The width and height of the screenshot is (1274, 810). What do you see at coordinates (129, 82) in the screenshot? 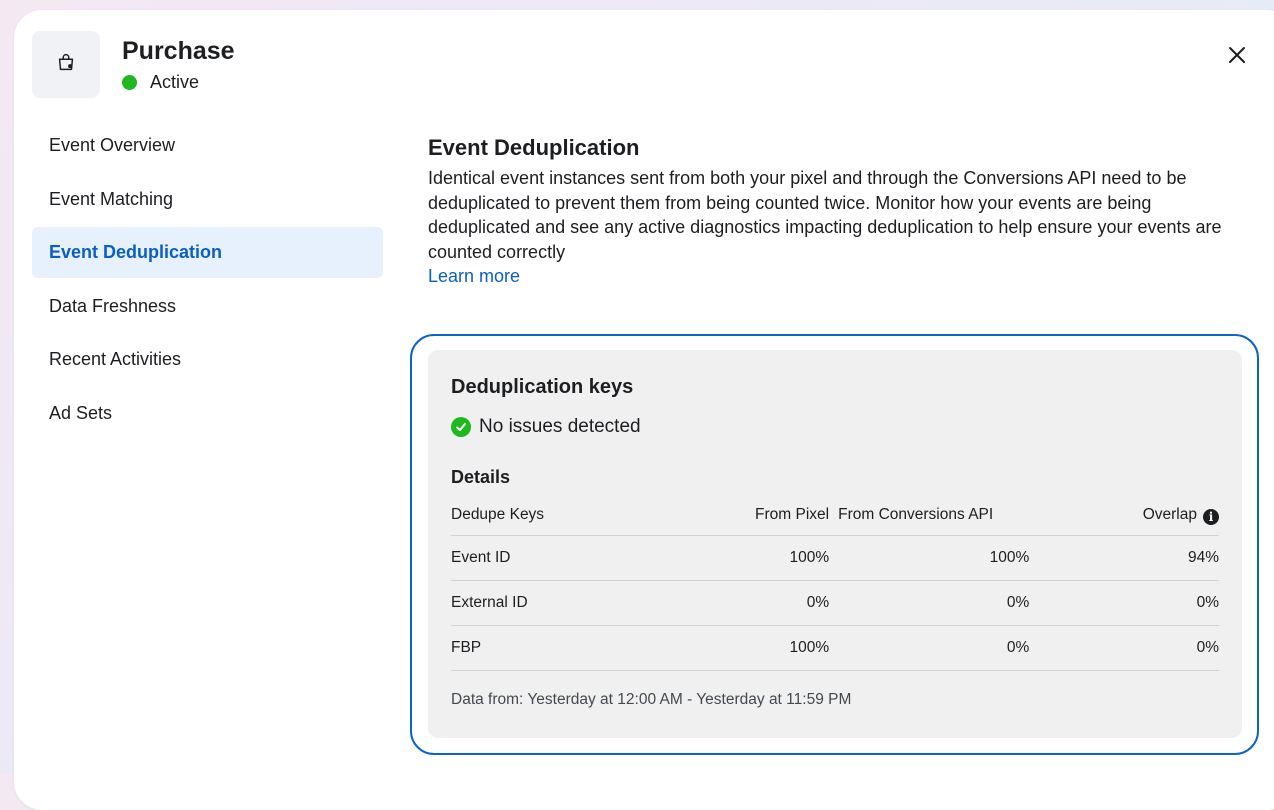
I see `status-dot-icon` at bounding box center [129, 82].